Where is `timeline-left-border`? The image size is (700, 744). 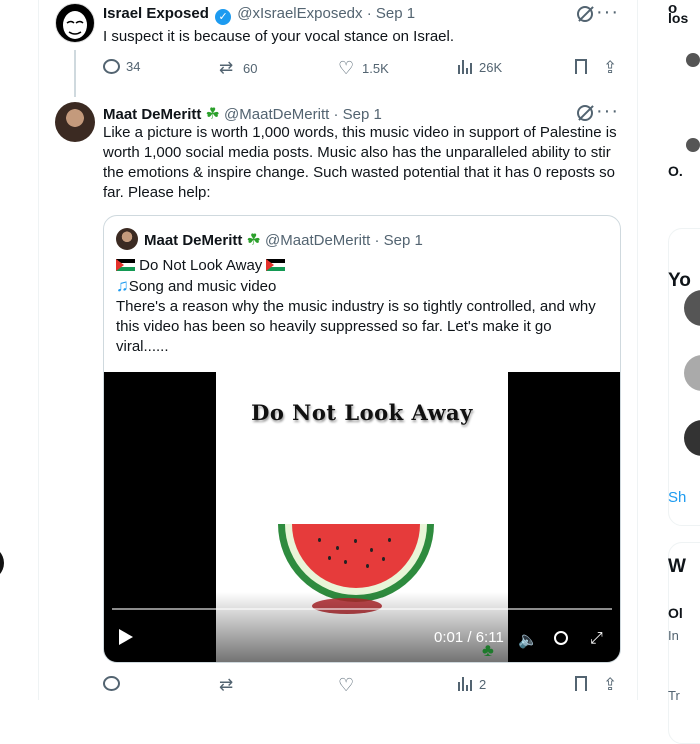
timeline-left-border is located at coordinates (38, 350).